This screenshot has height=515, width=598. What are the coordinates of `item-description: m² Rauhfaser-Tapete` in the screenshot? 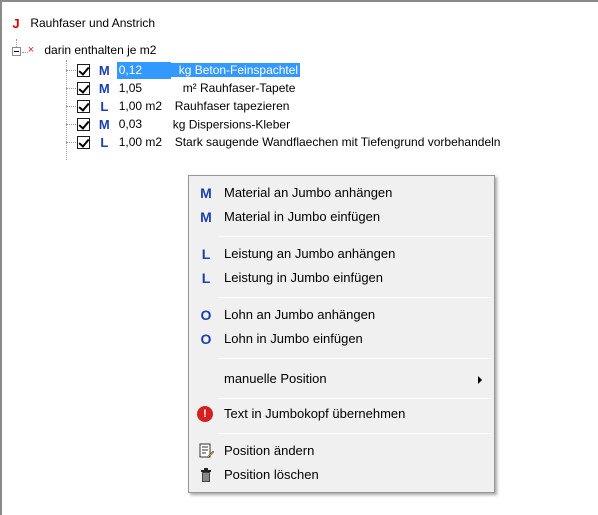 It's located at (239, 88).